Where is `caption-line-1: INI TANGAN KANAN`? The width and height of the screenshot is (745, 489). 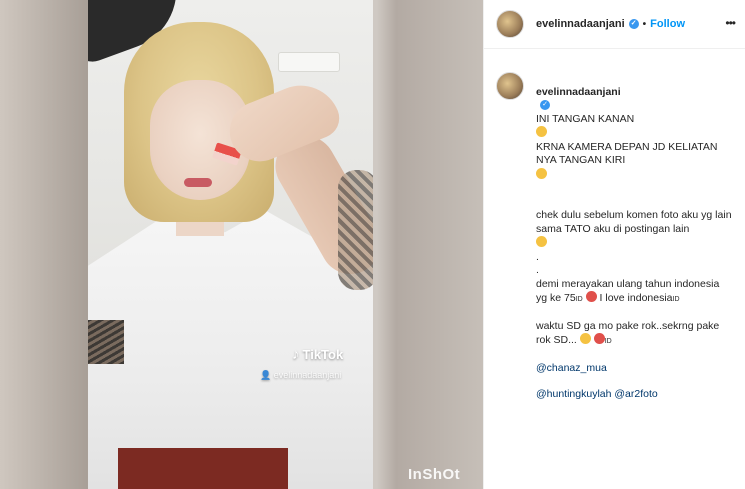
caption-line-1: INI TANGAN KANAN is located at coordinates (585, 118).